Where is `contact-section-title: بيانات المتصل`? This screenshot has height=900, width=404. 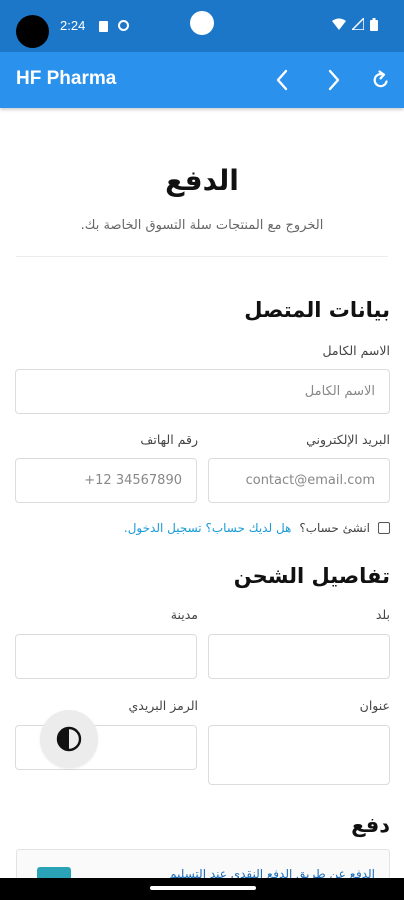
contact-section-title: بيانات المتصل is located at coordinates (317, 310).